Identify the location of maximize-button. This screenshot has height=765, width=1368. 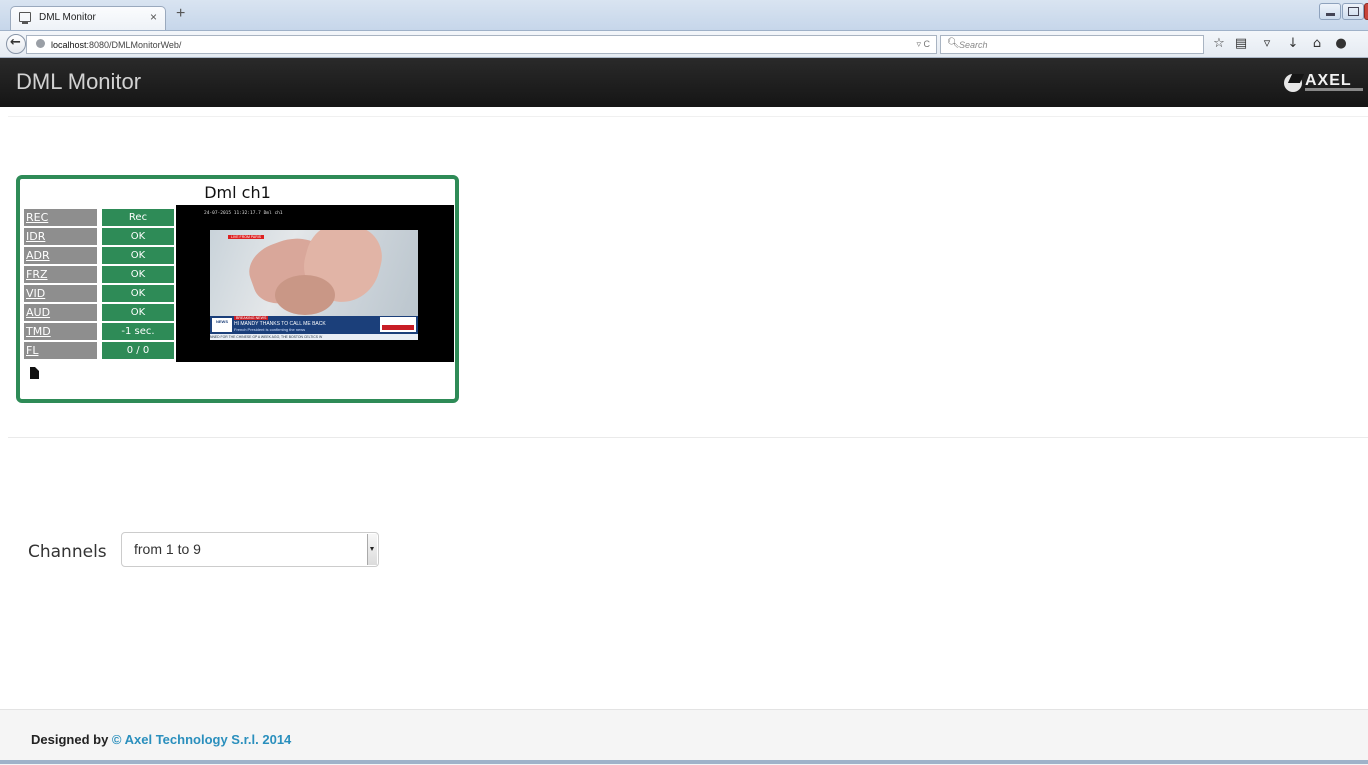
(1353, 11).